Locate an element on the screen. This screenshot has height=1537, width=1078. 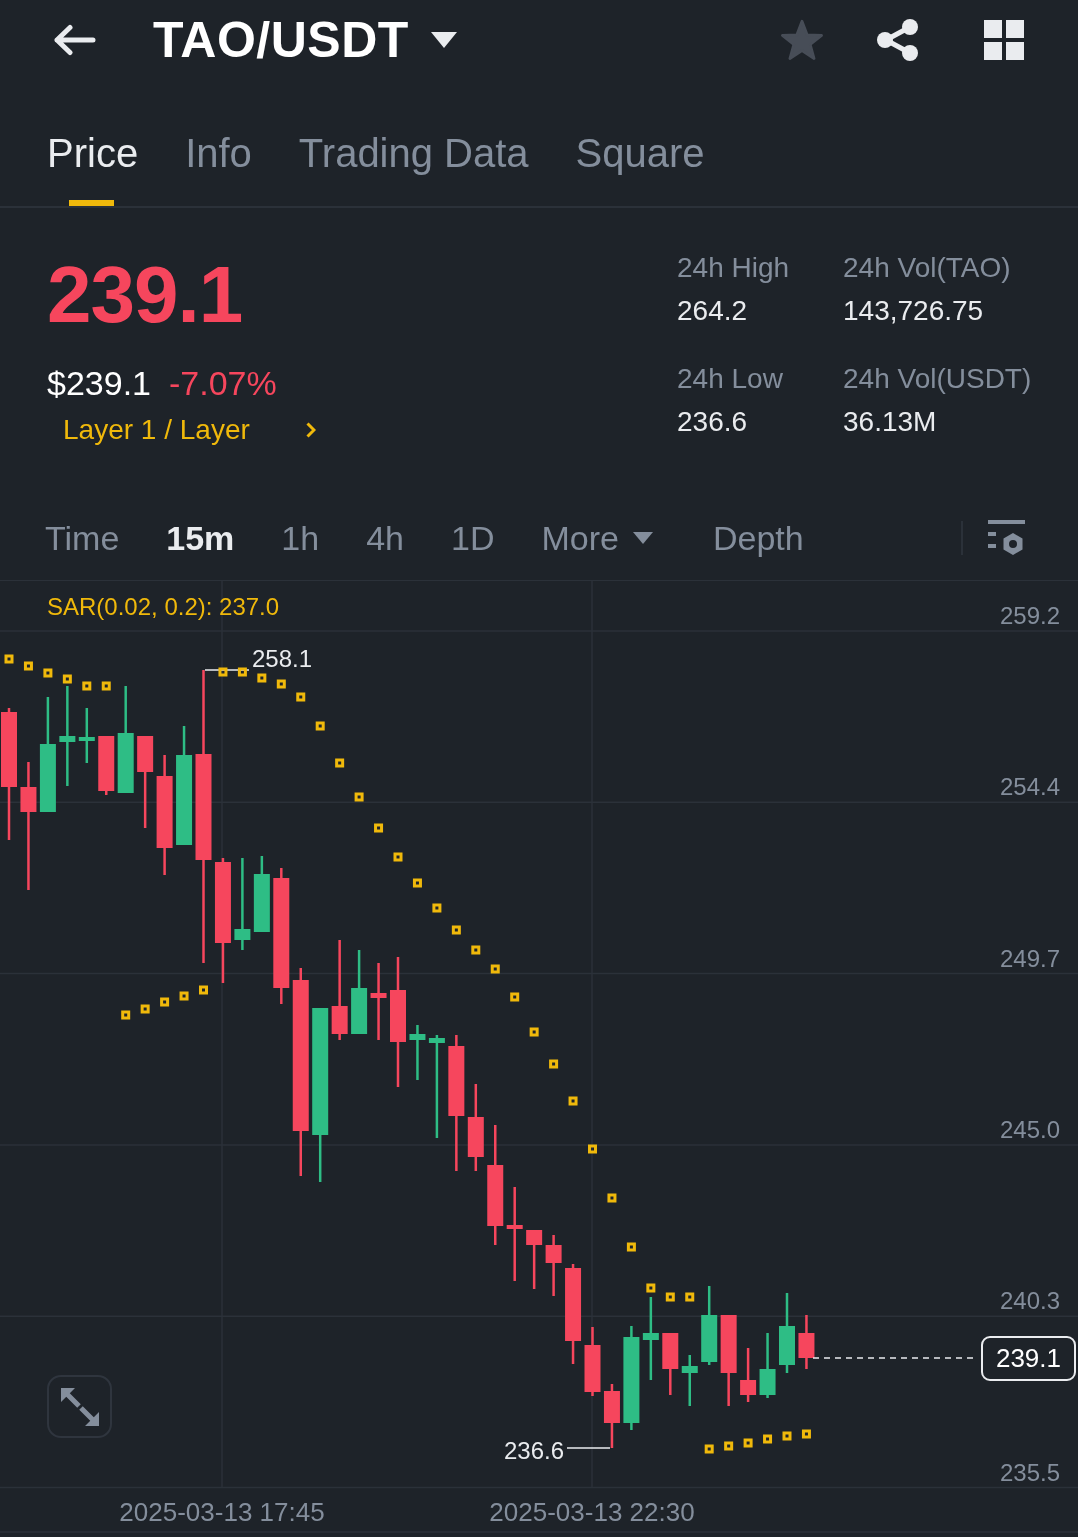
expand-icon is located at coordinates (79, 1406).